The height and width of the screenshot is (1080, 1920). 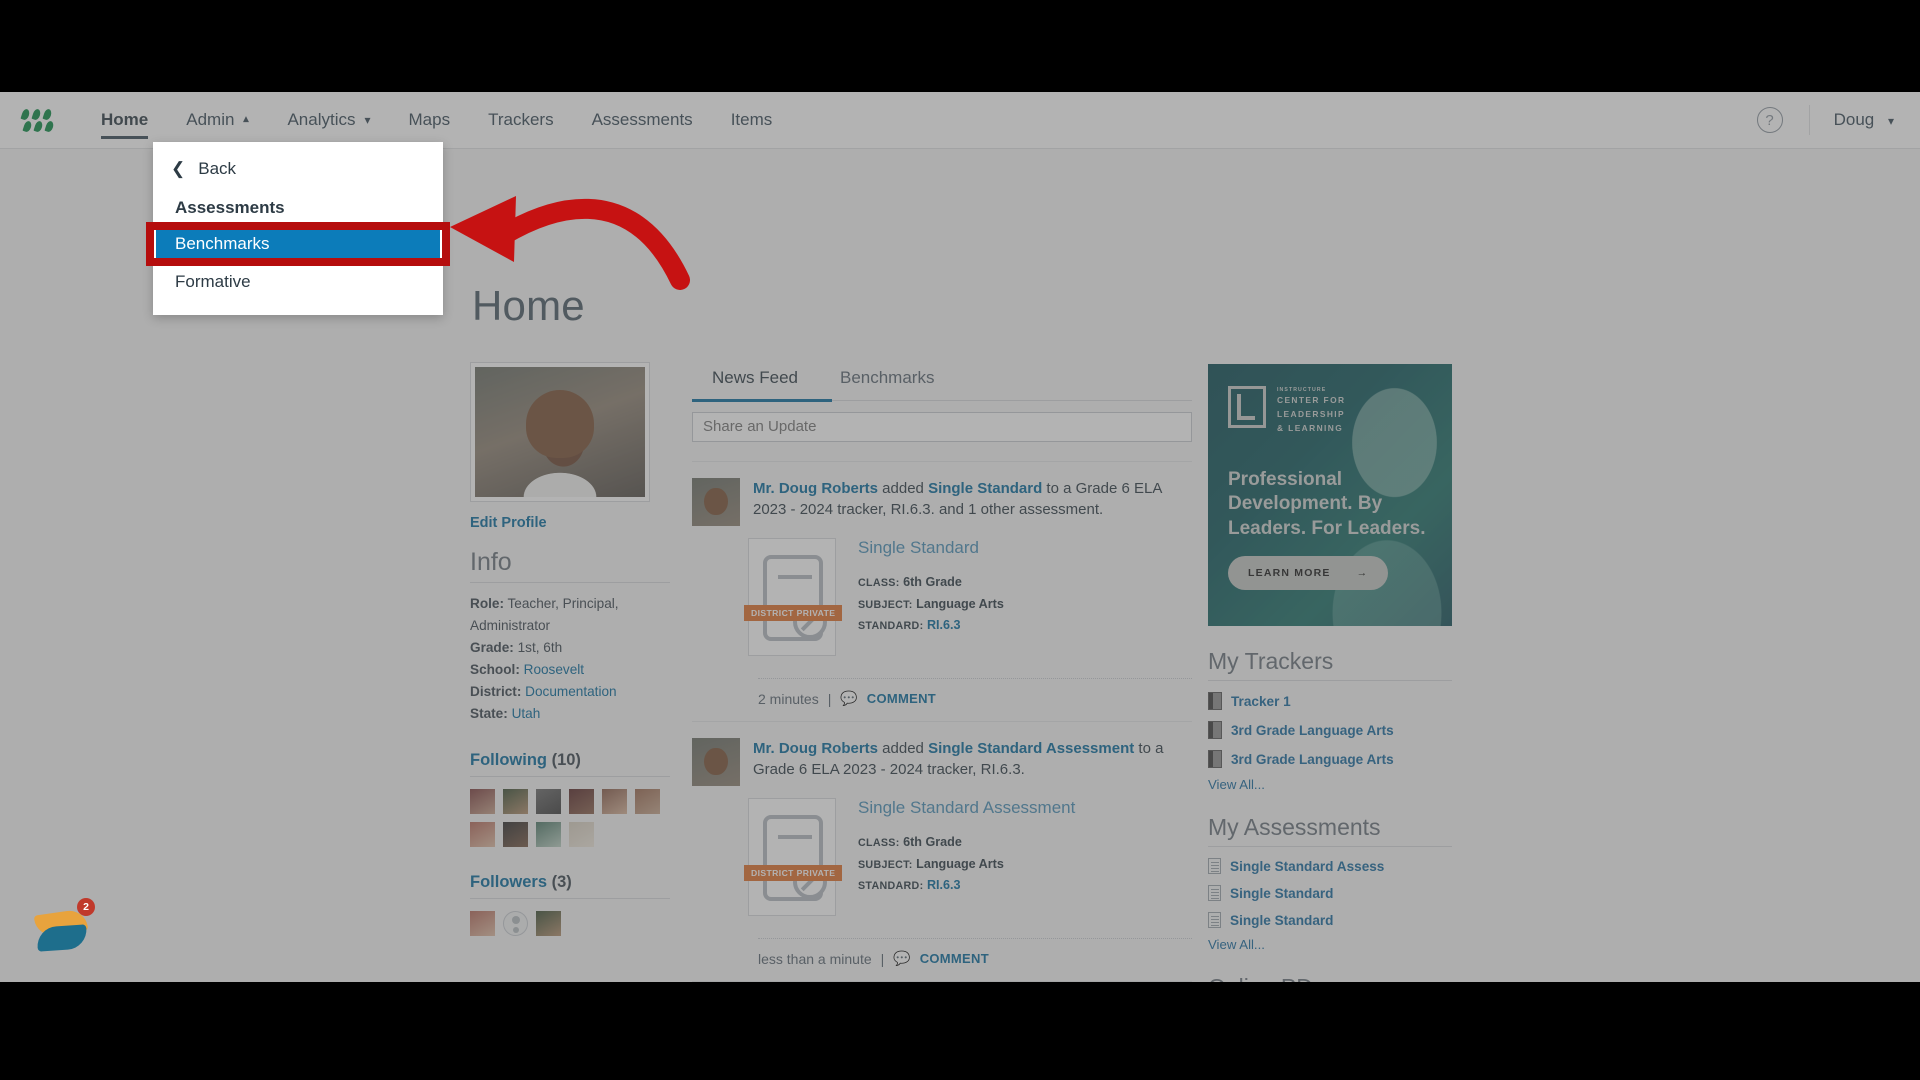 What do you see at coordinates (508, 523) in the screenshot?
I see `edit-profile-link: Edit Profile` at bounding box center [508, 523].